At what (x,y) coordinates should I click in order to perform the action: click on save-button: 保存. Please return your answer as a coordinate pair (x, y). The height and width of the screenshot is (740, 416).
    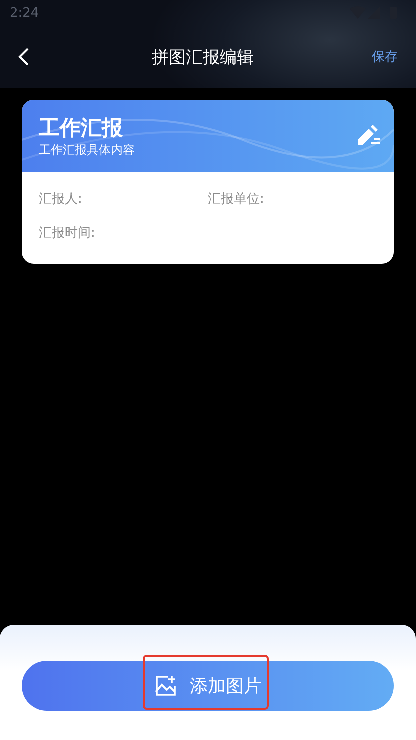
    Looking at the image, I should click on (385, 57).